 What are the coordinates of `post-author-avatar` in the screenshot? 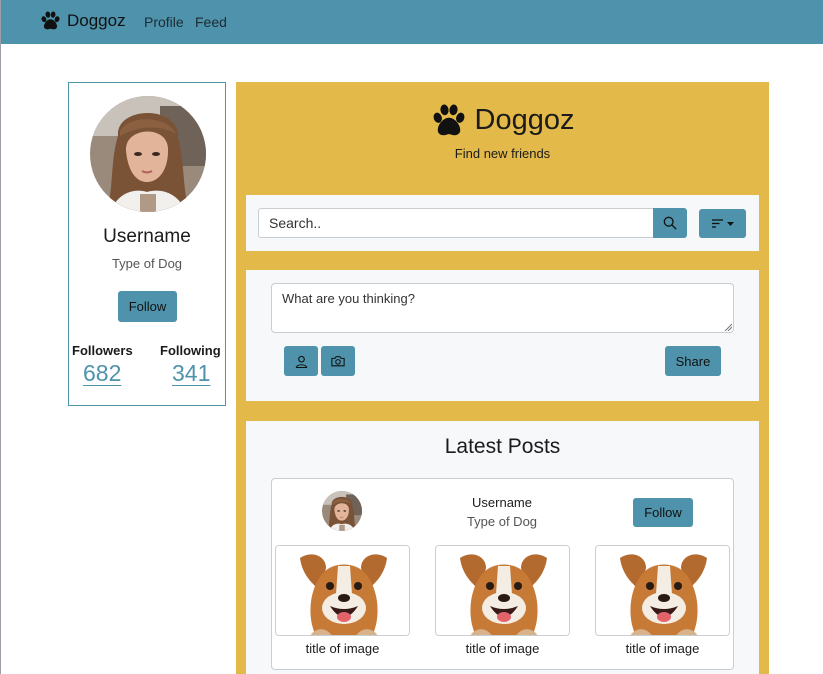 It's located at (342, 511).